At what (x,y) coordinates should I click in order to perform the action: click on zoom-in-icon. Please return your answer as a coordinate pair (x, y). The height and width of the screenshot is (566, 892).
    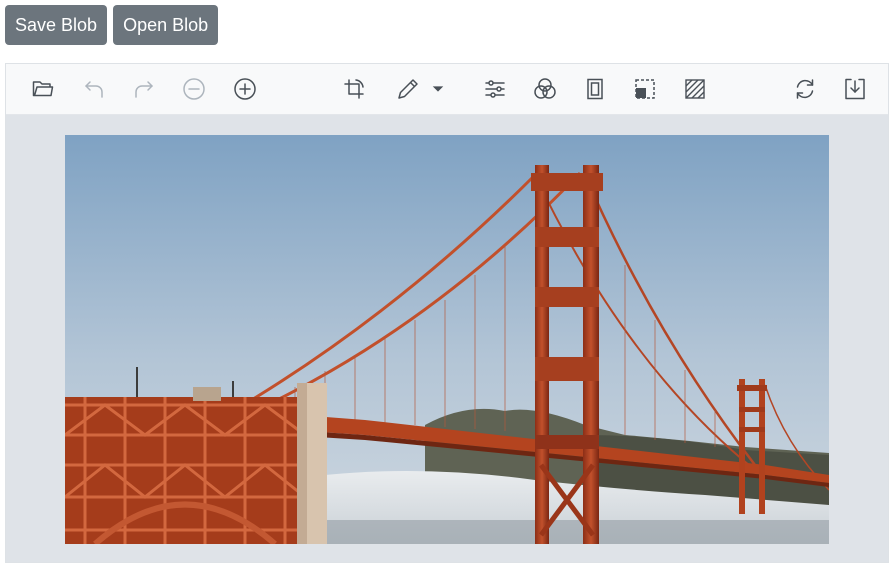
    Looking at the image, I should click on (245, 89).